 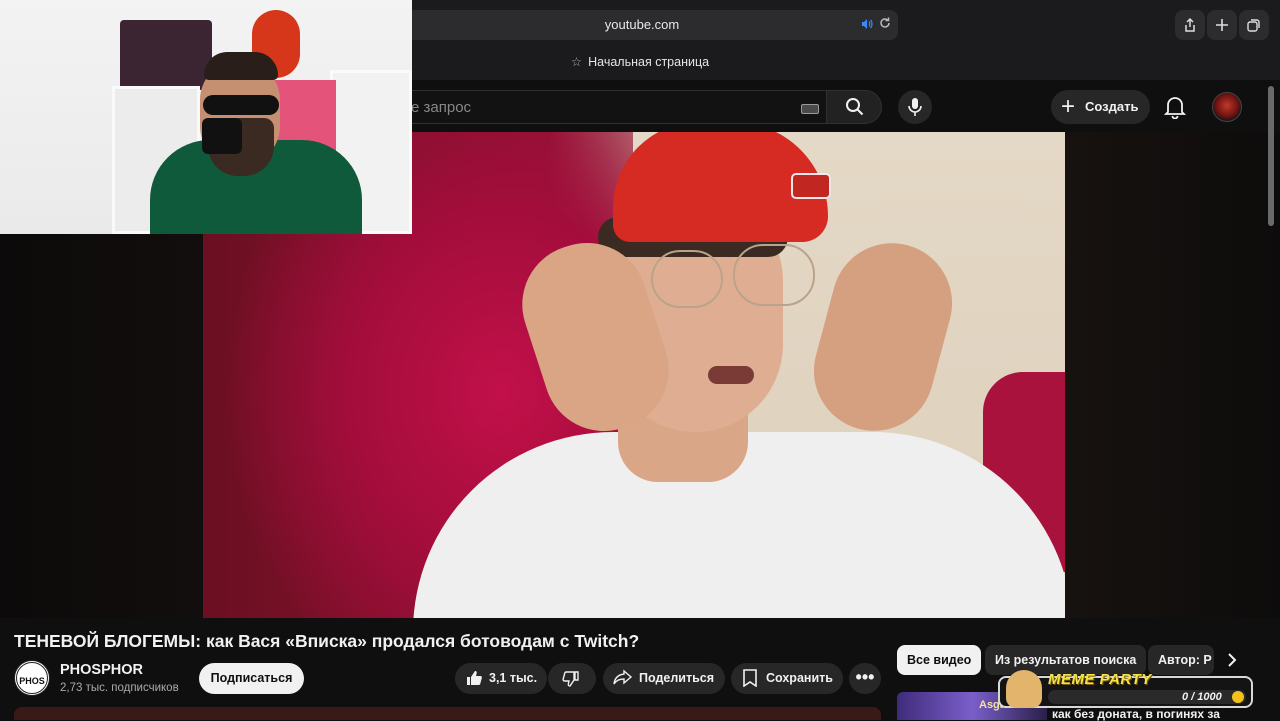 What do you see at coordinates (1202, 697) in the screenshot?
I see `meme-progress-count: 0 / 1000` at bounding box center [1202, 697].